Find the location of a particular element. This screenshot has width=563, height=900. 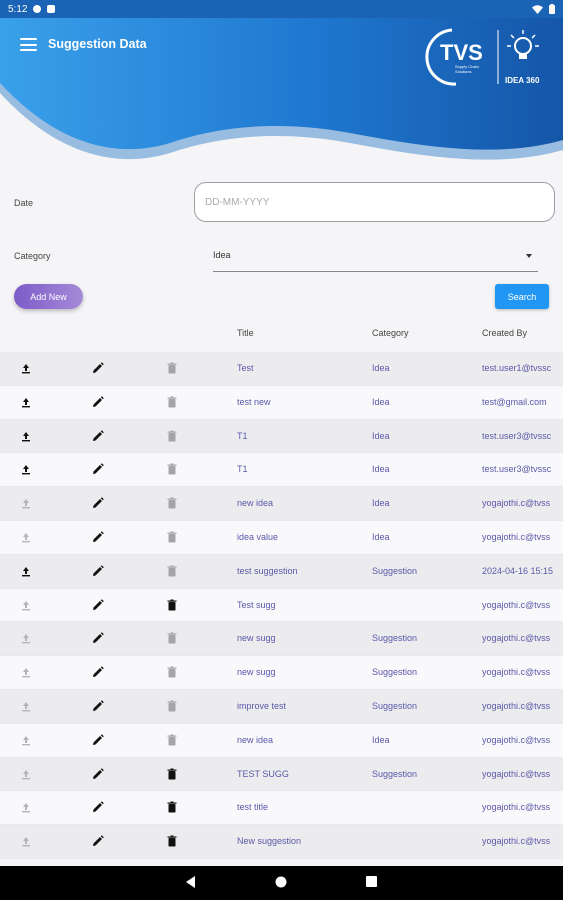

cell-title: idea value is located at coordinates (257, 537).